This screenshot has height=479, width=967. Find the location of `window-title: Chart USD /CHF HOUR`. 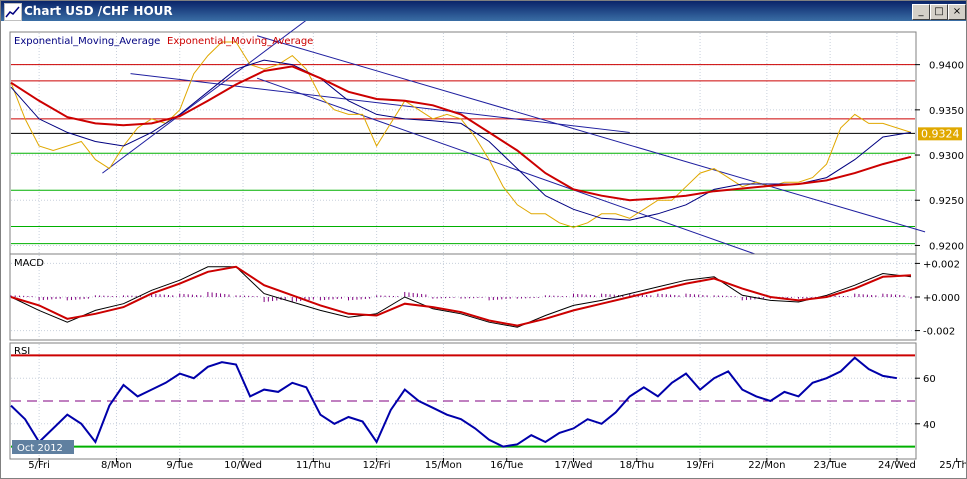

window-title: Chart USD /CHF HOUR is located at coordinates (98, 11).